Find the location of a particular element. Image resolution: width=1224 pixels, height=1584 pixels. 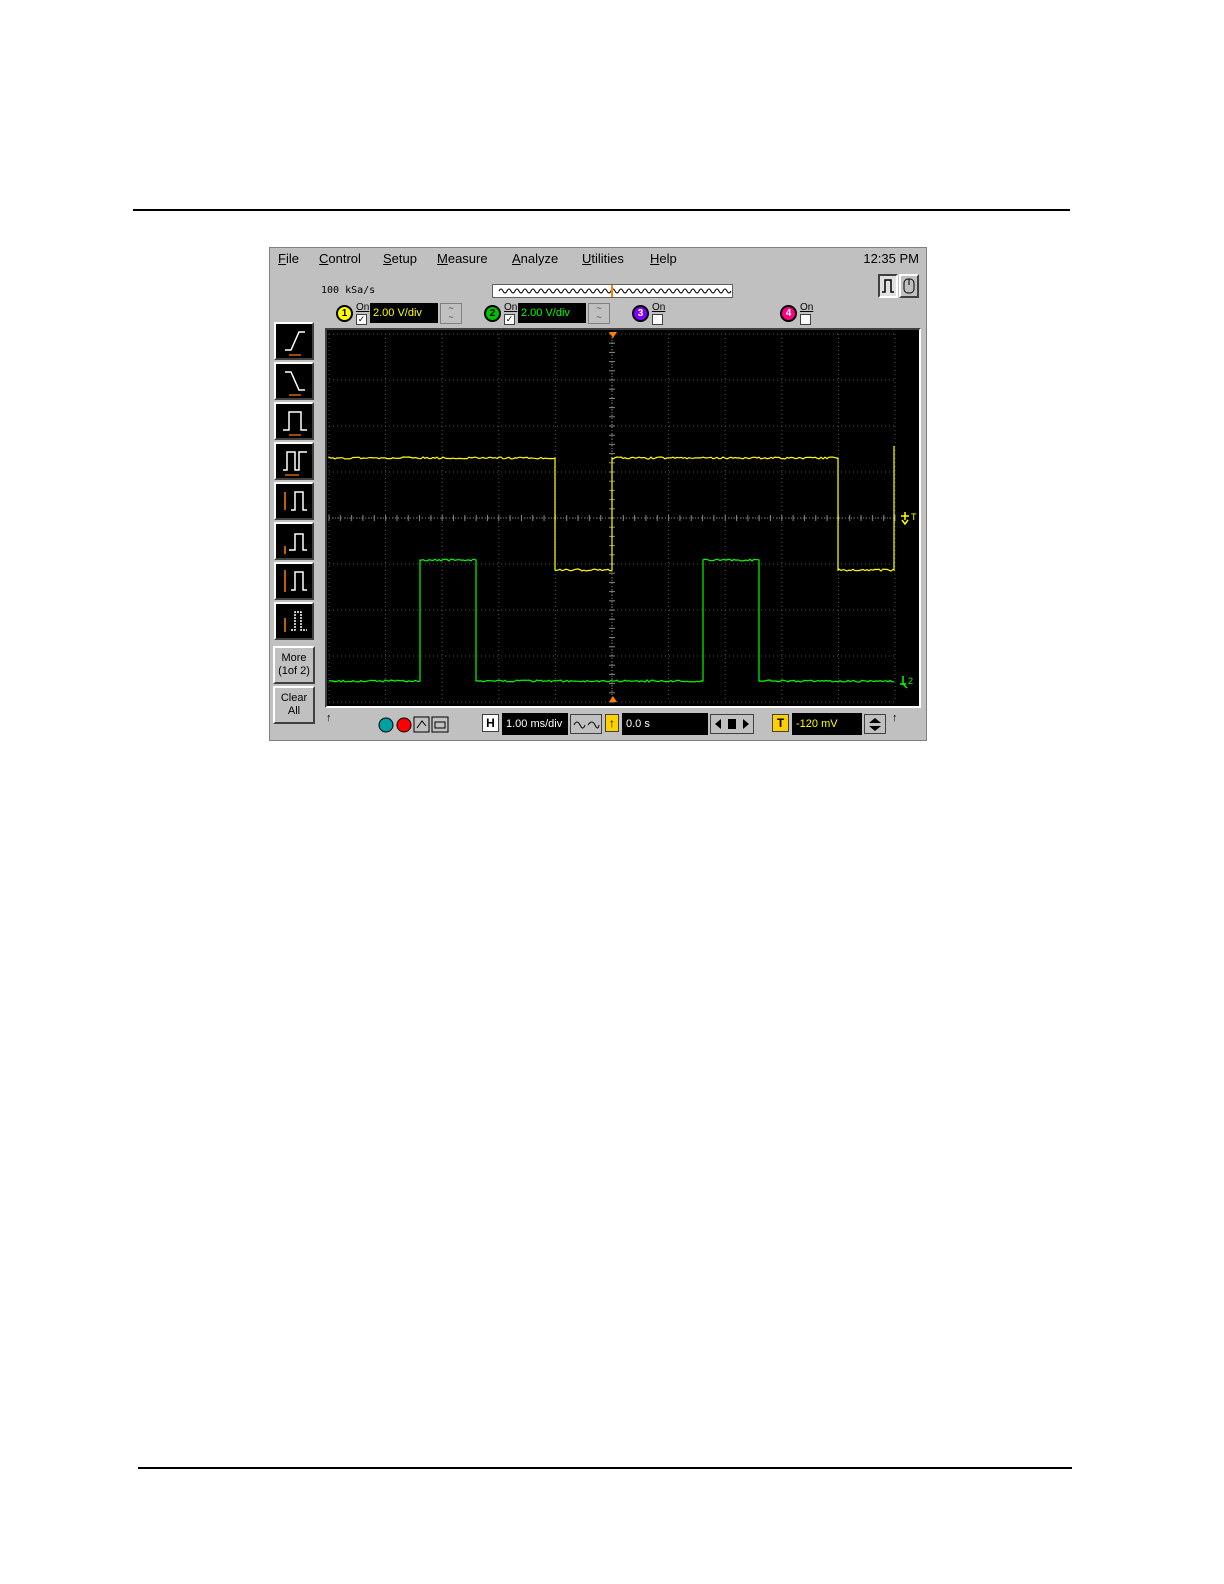

run-controls-icons is located at coordinates (413, 724).